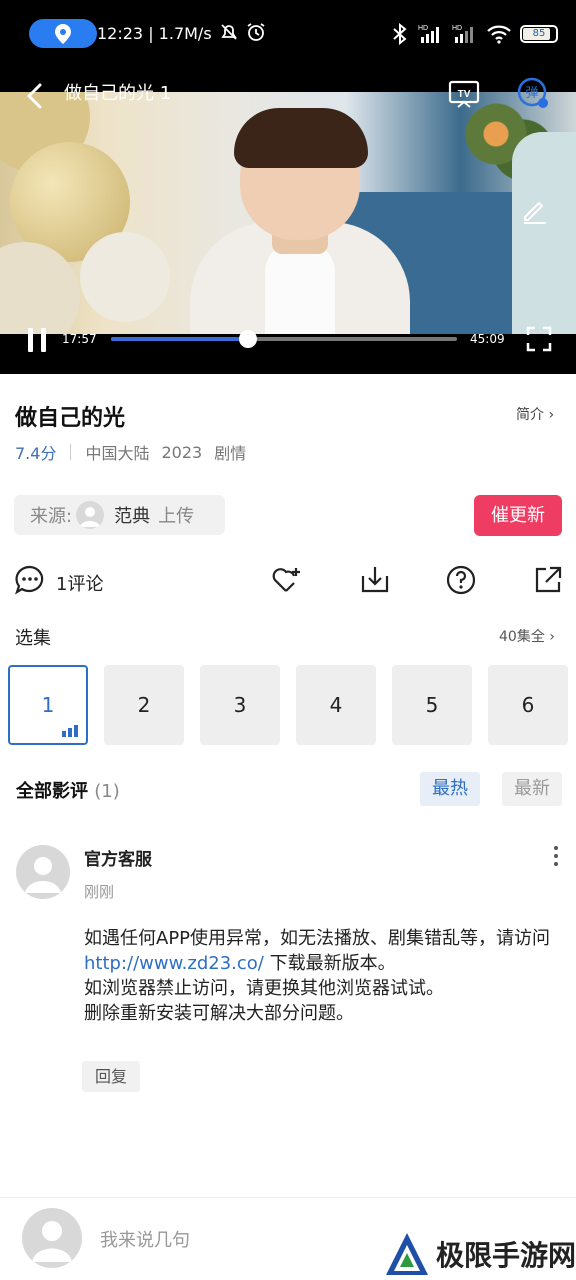 Image resolution: width=576 pixels, height=1280 pixels. I want to click on watermark-logo-icon, so click(407, 1254).